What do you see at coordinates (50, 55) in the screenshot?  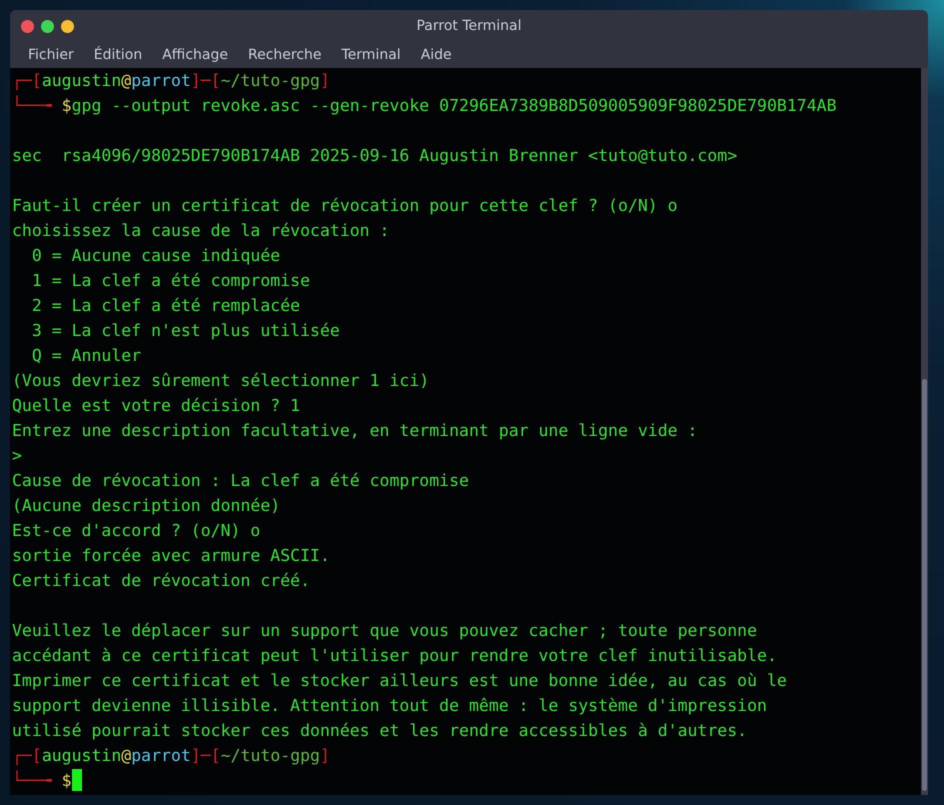 I see `menu-item: Fichier` at bounding box center [50, 55].